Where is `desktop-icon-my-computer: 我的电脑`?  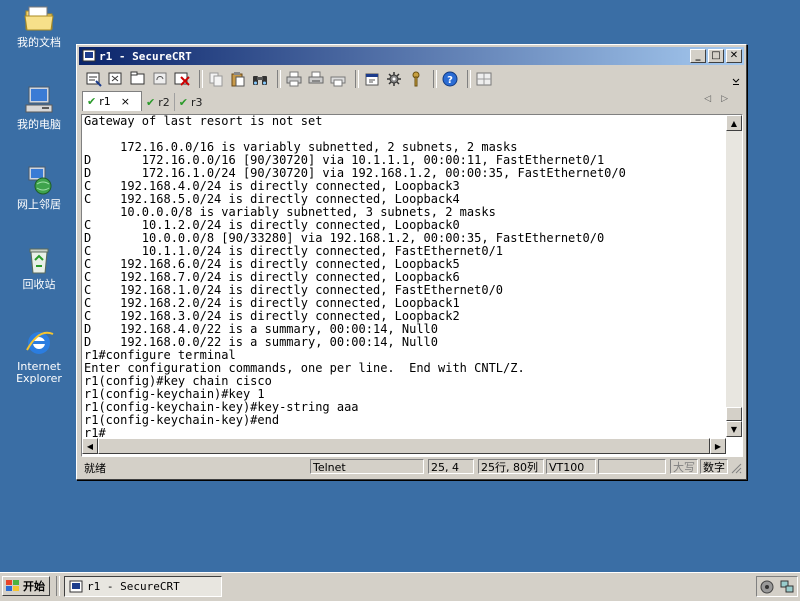 desktop-icon-my-computer: 我的电脑 is located at coordinates (39, 107).